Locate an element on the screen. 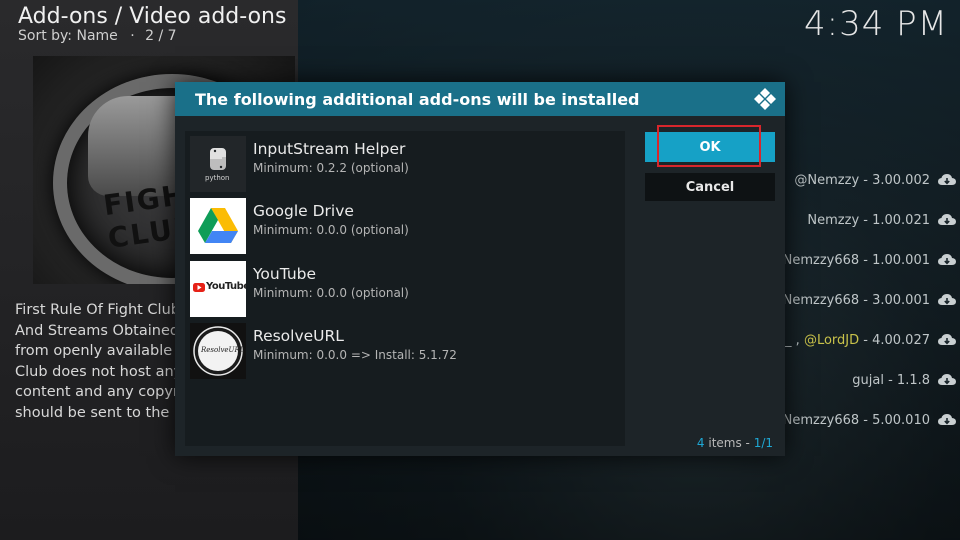  resolveurl-icon: ResolveURL is located at coordinates (218, 351).